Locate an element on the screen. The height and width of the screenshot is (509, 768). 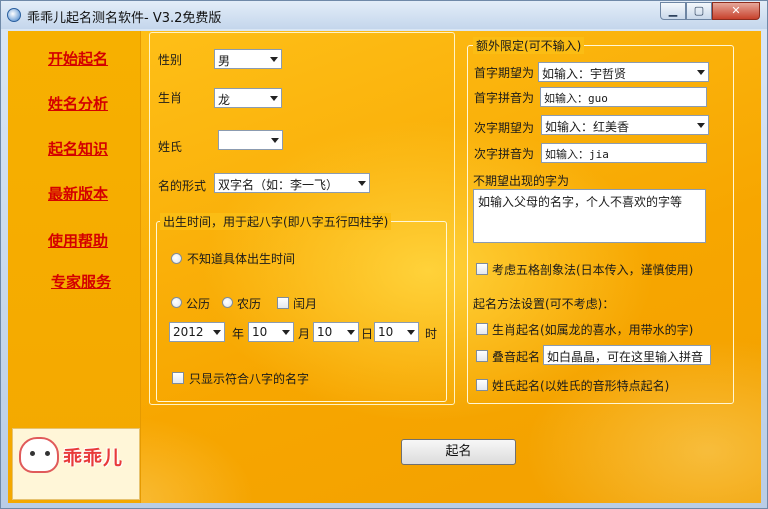
gender-select: 男 is located at coordinates (248, 59).